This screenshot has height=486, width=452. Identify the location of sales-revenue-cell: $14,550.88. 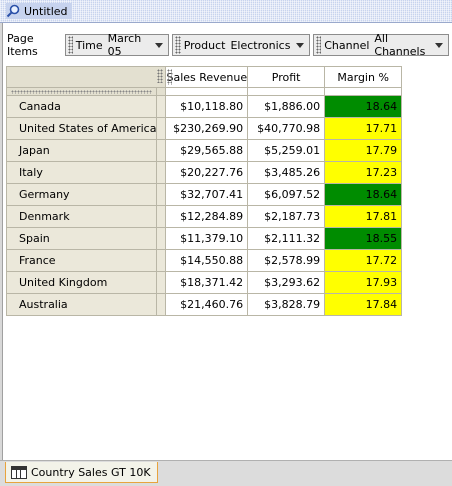
(207, 260).